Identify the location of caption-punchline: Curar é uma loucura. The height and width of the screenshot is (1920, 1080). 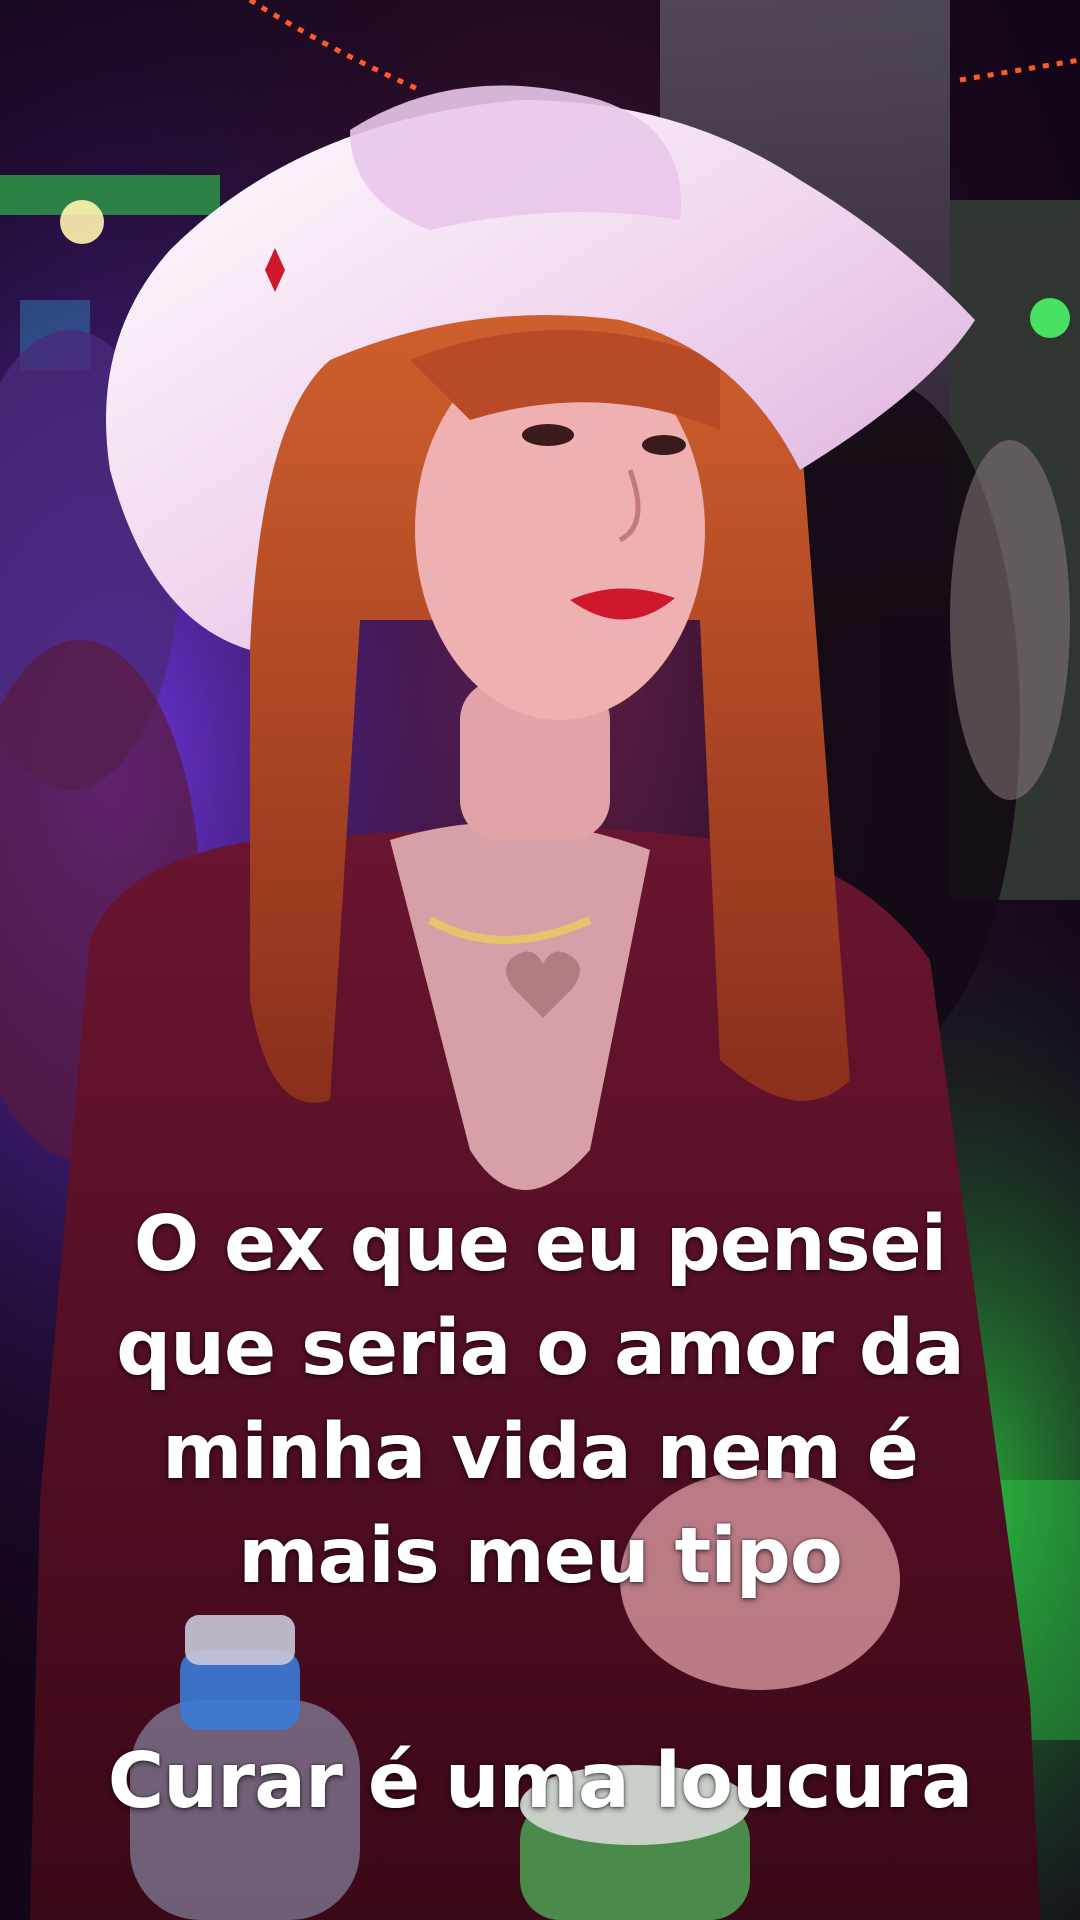
(540, 1782).